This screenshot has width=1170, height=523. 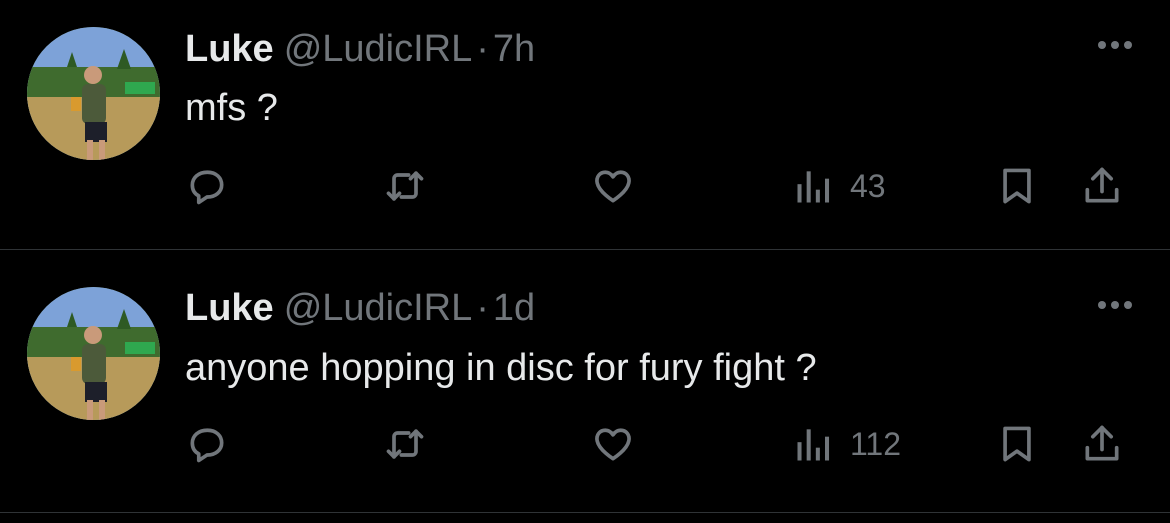 I want to click on tweet-actions: 43, so click(x=665, y=186).